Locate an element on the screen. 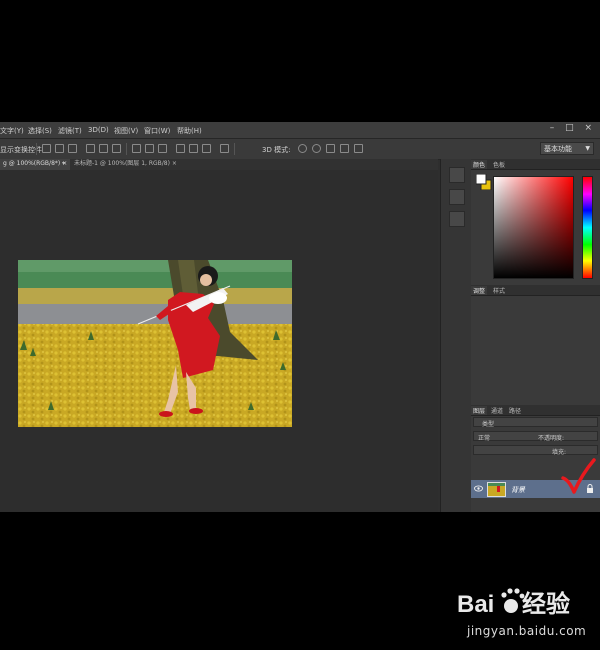  blend-mode-select: 正常 is located at coordinates (484, 437).